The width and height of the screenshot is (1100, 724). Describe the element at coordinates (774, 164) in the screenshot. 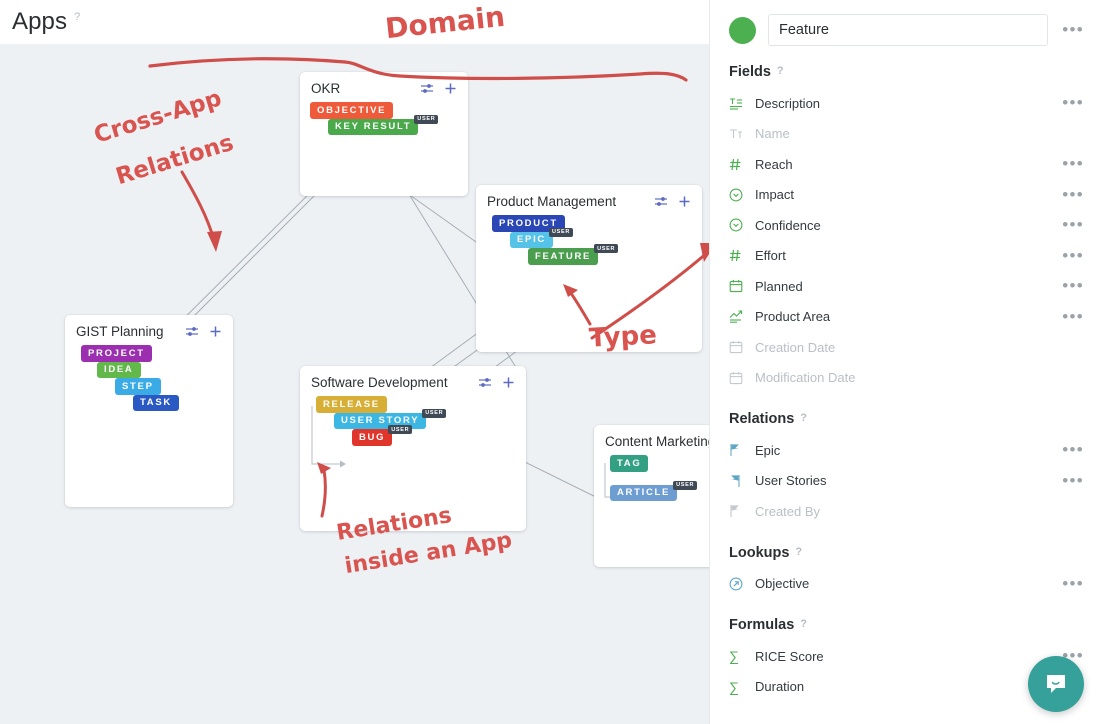

I see `field-label: Reach` at that location.